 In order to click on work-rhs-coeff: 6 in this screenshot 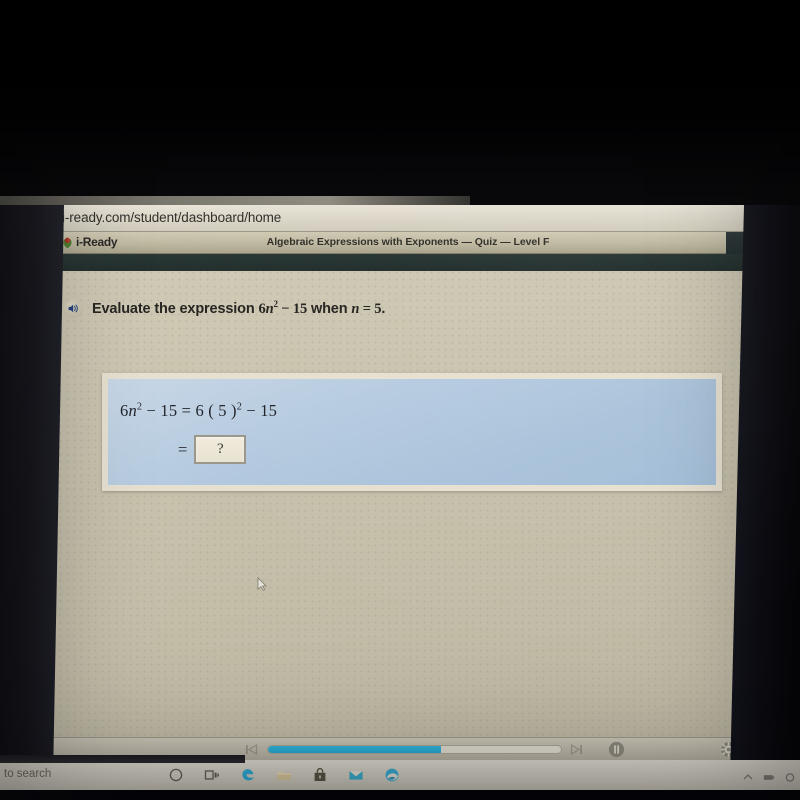, I will do `click(199, 410)`.